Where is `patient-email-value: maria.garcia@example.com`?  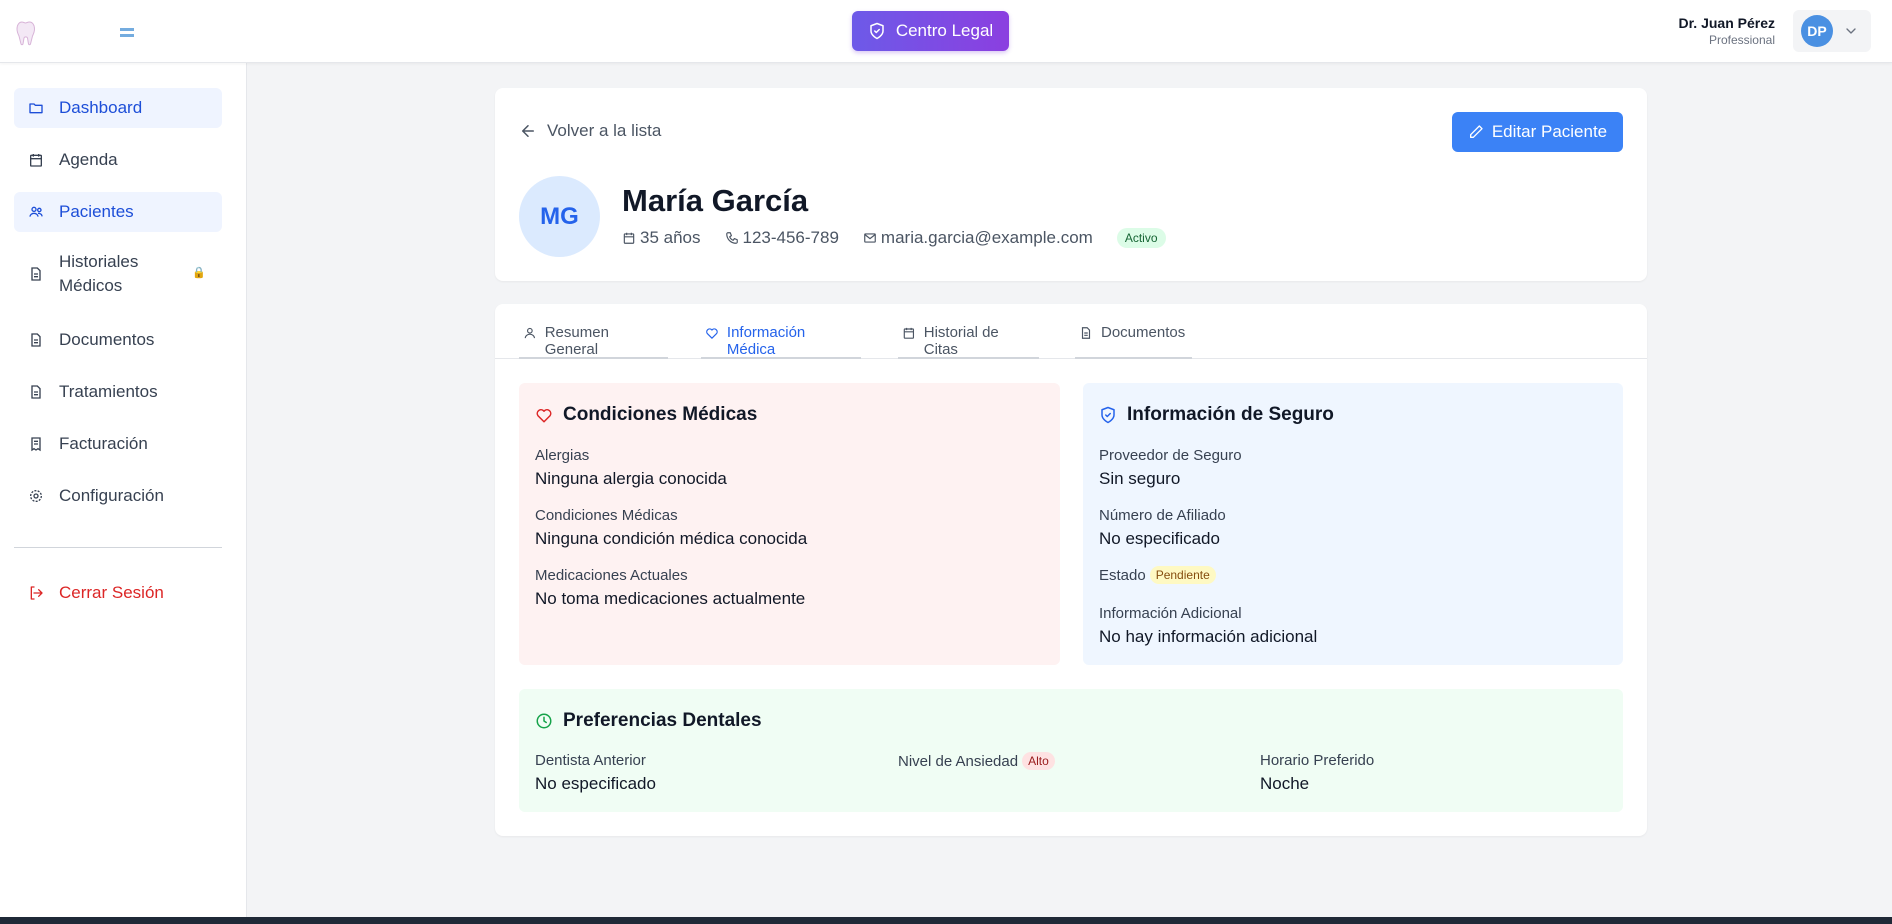 patient-email-value: maria.garcia@example.com is located at coordinates (986, 237).